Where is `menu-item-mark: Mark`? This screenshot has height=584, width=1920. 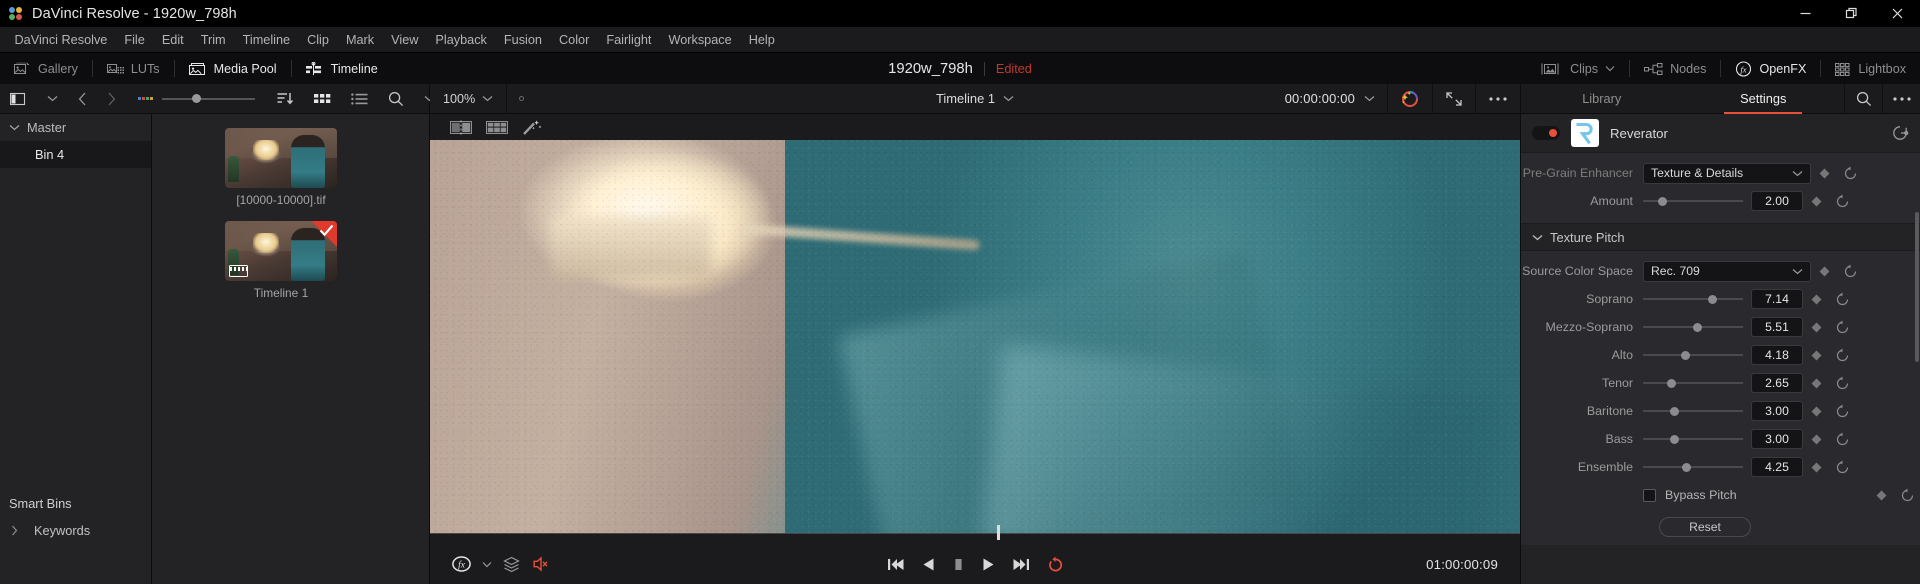 menu-item-mark: Mark is located at coordinates (359, 40).